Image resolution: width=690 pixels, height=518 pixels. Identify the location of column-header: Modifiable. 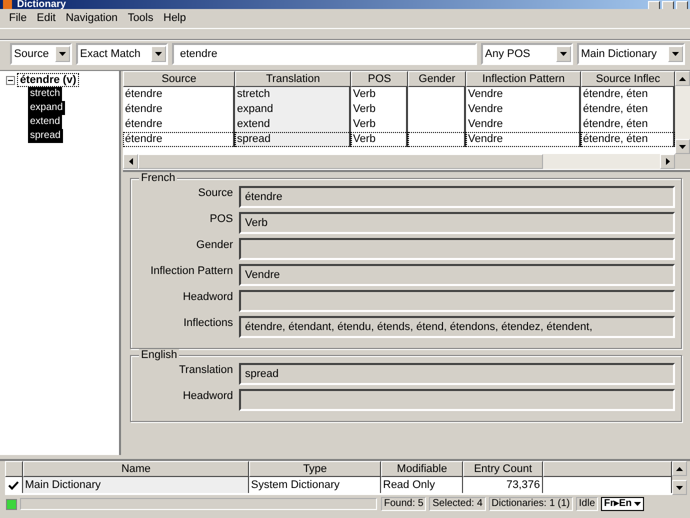
(422, 469).